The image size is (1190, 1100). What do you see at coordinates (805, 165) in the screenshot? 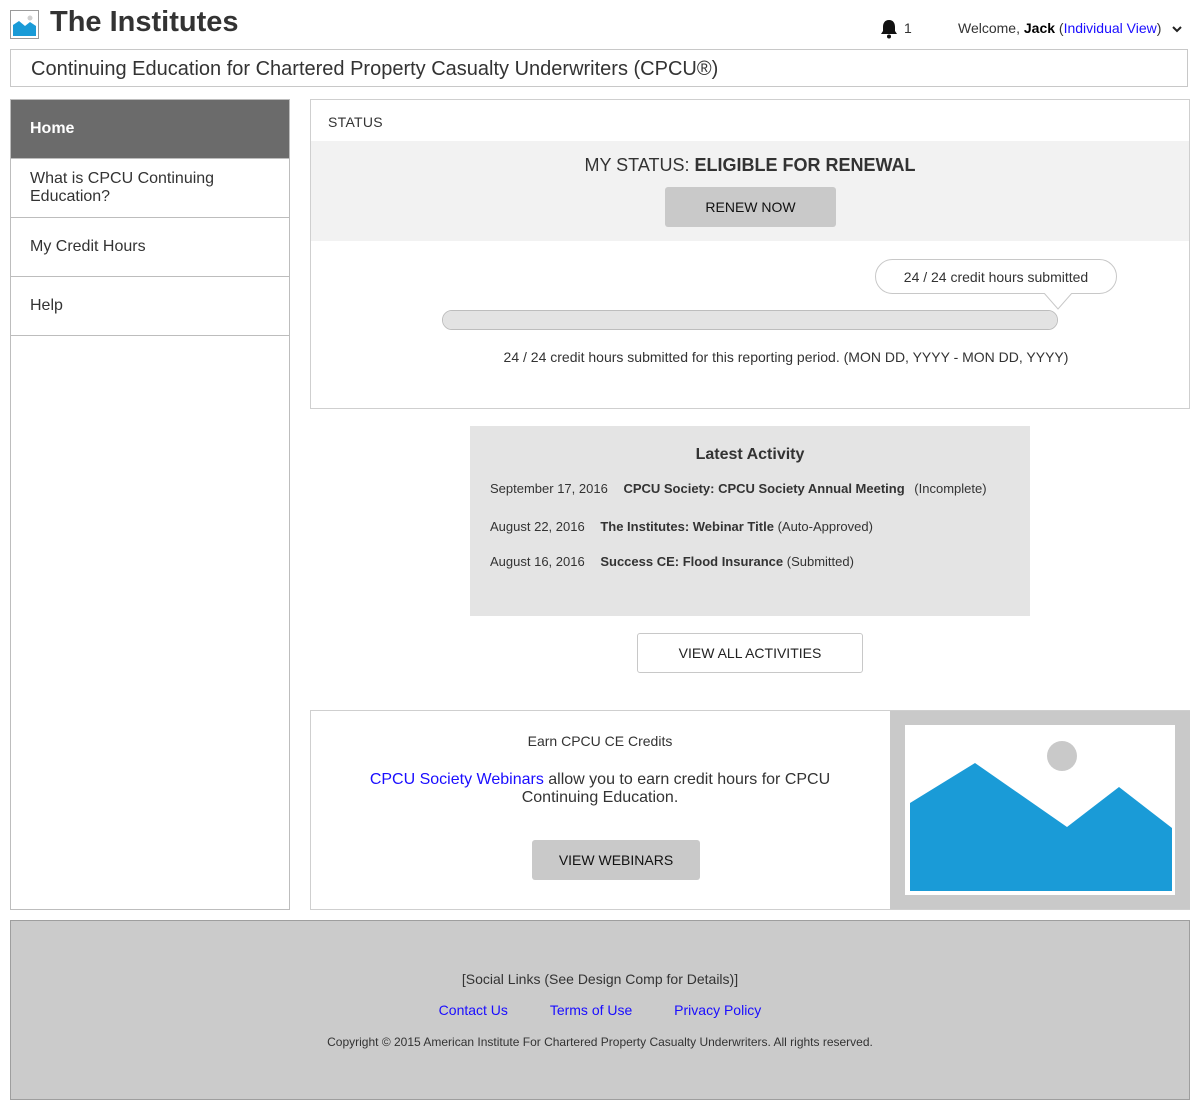
I see `my-status-value: ELIGIBLE FOR RENEWAL` at bounding box center [805, 165].